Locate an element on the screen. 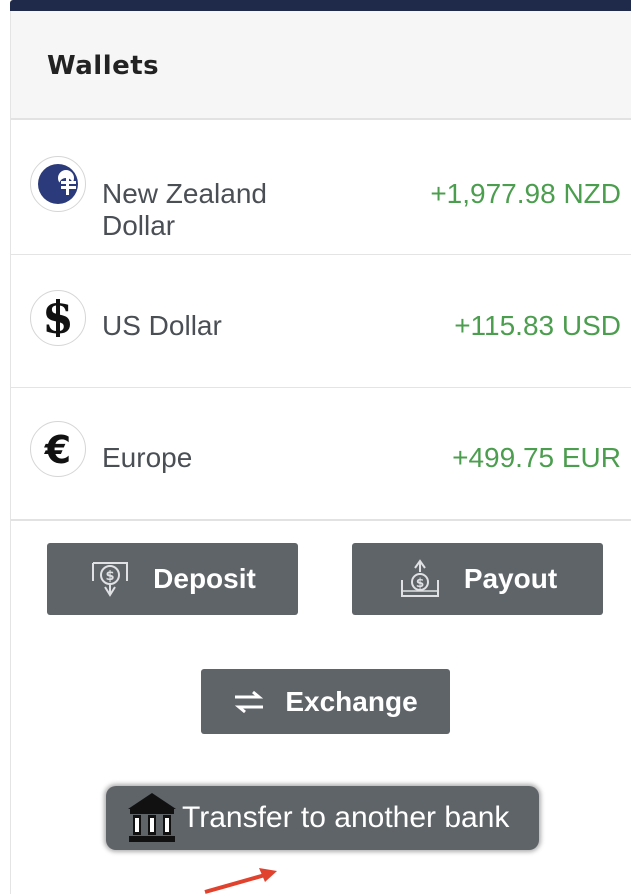 The image size is (631, 894). exchange-label: Exchange is located at coordinates (351, 701).